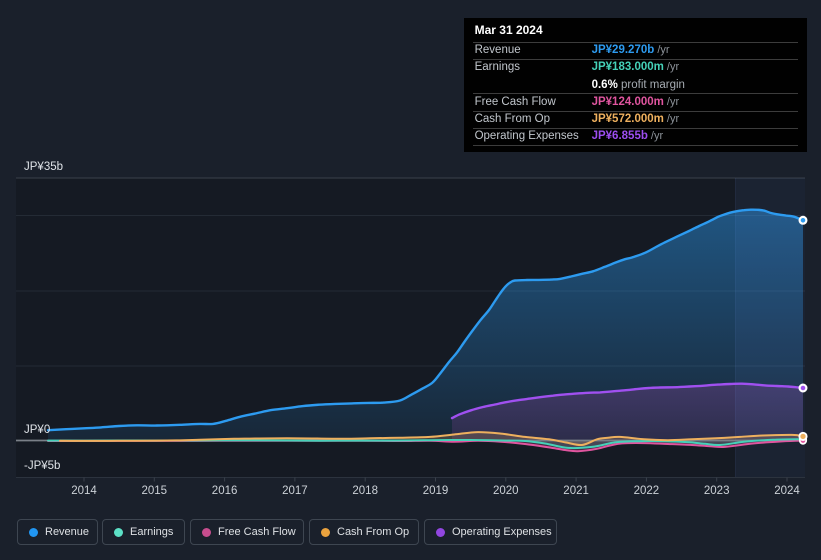 This screenshot has width=821, height=560. What do you see at coordinates (787, 491) in the screenshot?
I see `svg-text: 2024` at bounding box center [787, 491].